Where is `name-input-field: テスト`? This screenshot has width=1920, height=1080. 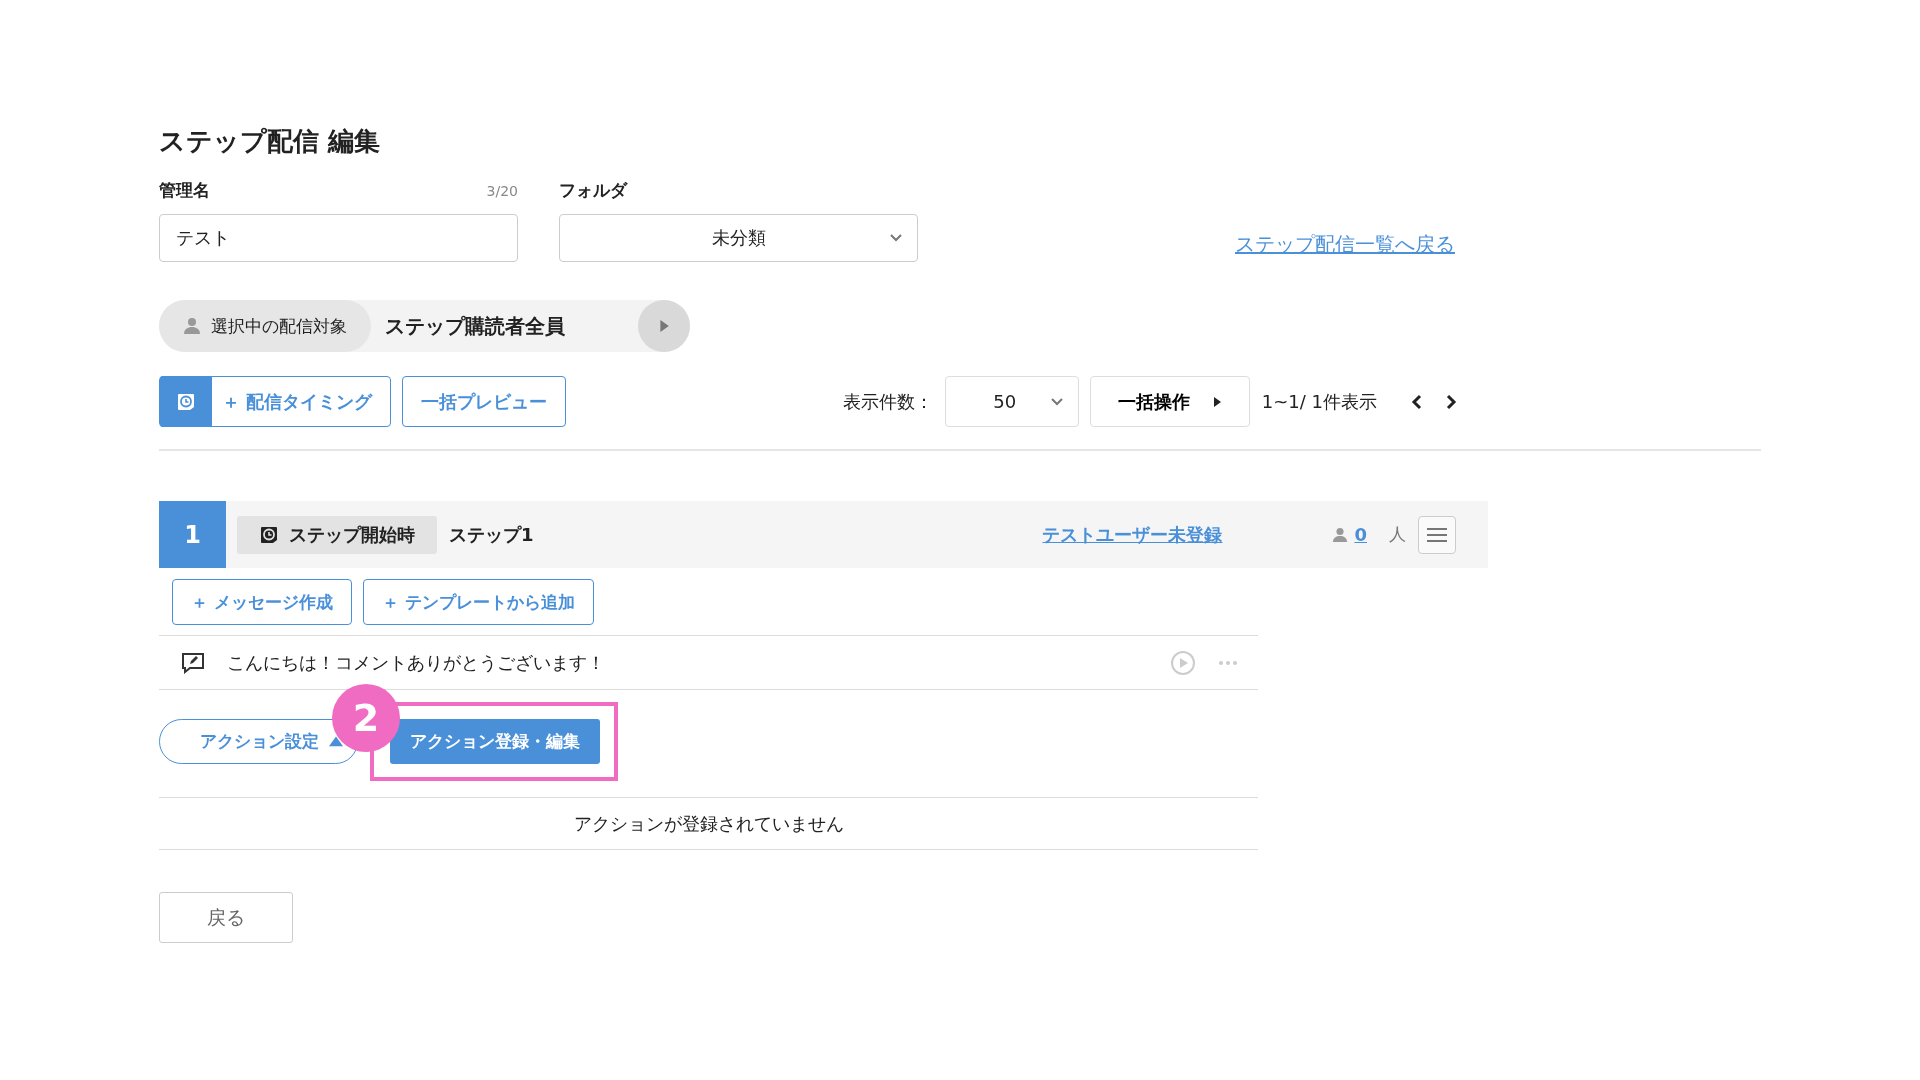 name-input-field: テスト is located at coordinates (338, 238).